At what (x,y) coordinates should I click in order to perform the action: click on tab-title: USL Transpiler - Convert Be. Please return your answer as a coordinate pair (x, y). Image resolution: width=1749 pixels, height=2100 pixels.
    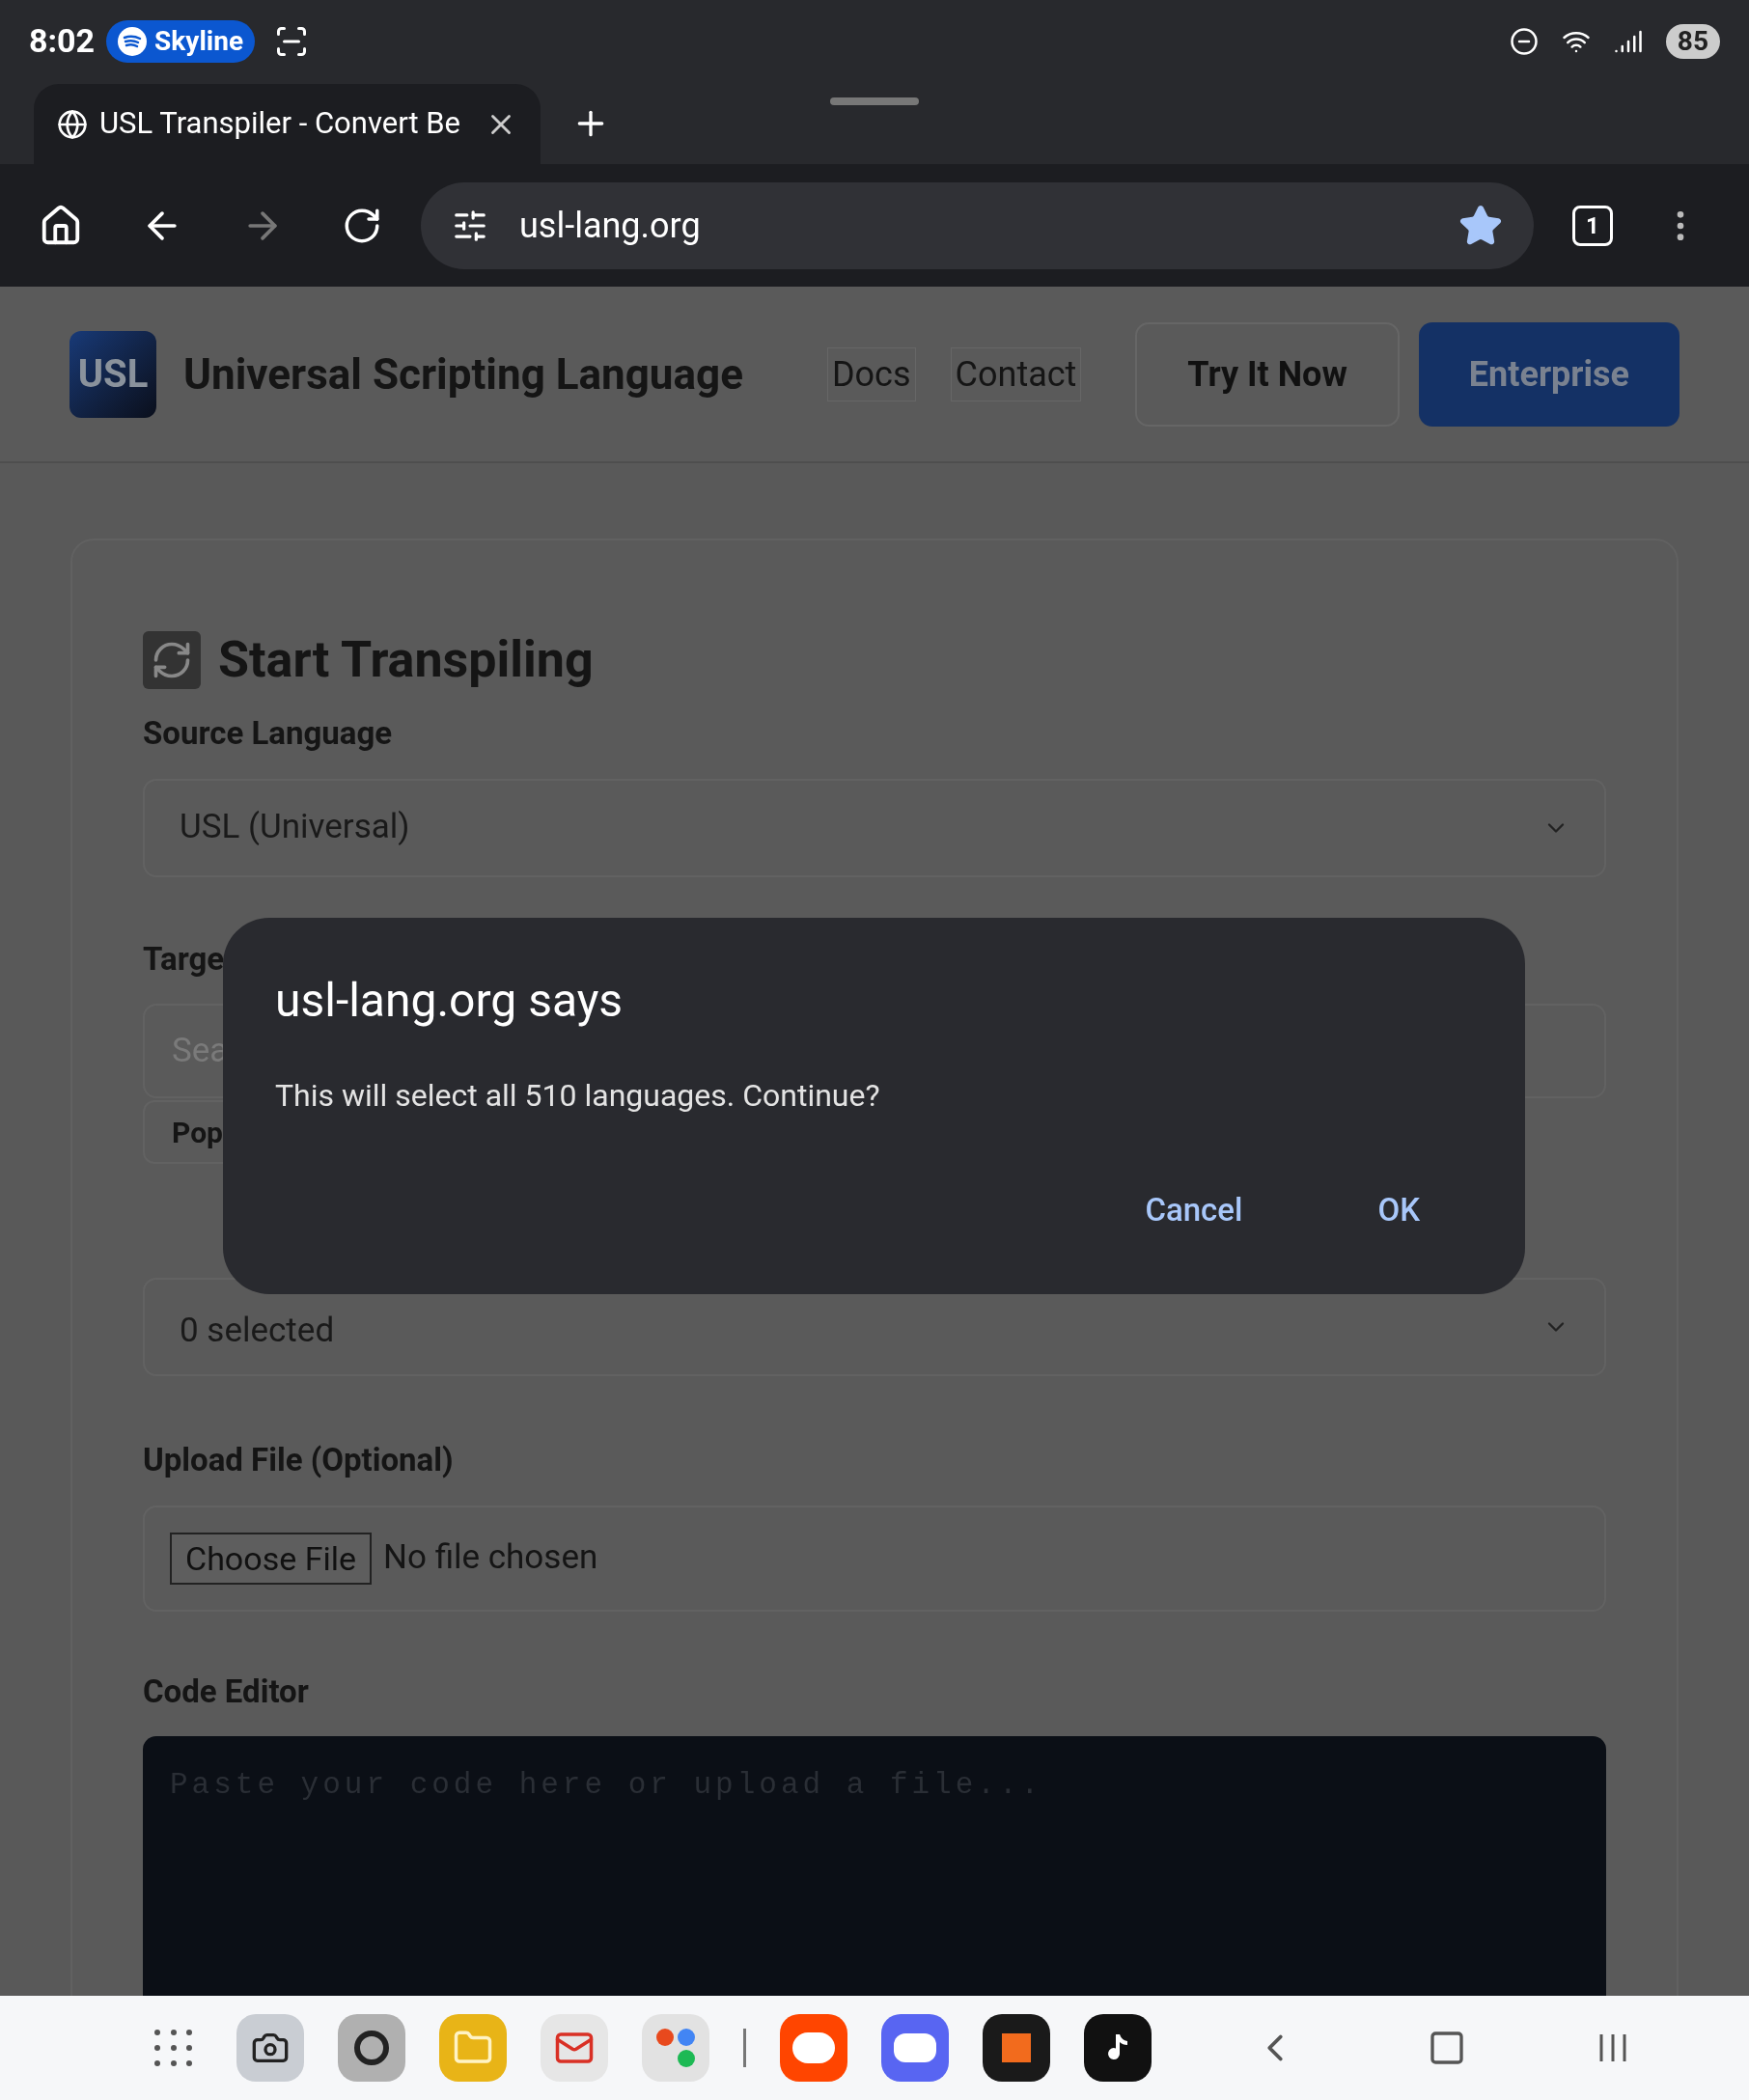
    Looking at the image, I should click on (280, 124).